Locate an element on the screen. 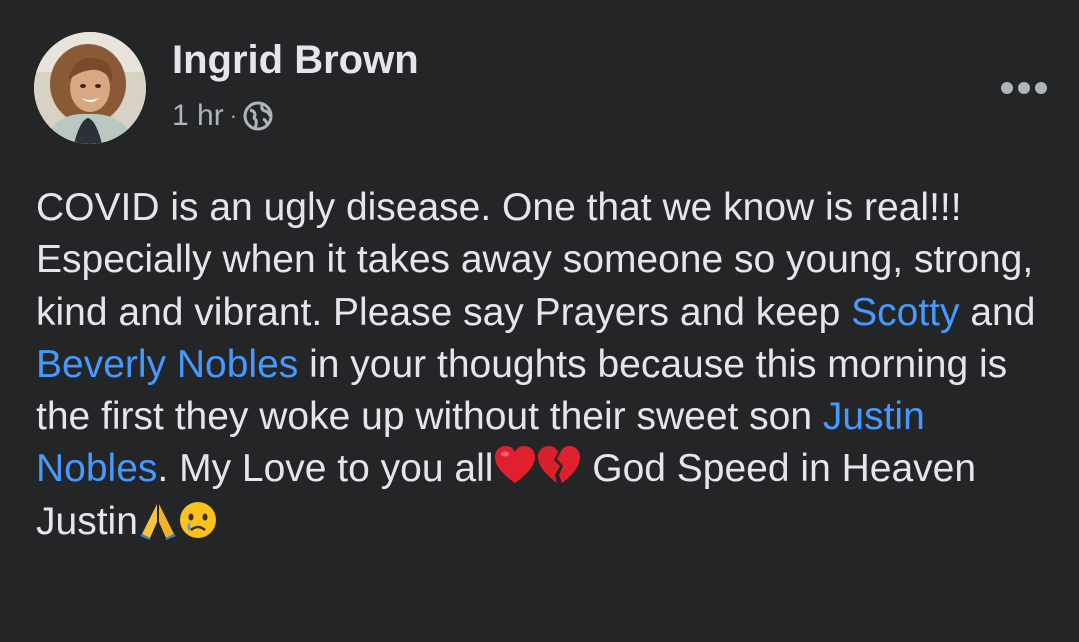  author-name: Ingrid Brown is located at coordinates (295, 60).